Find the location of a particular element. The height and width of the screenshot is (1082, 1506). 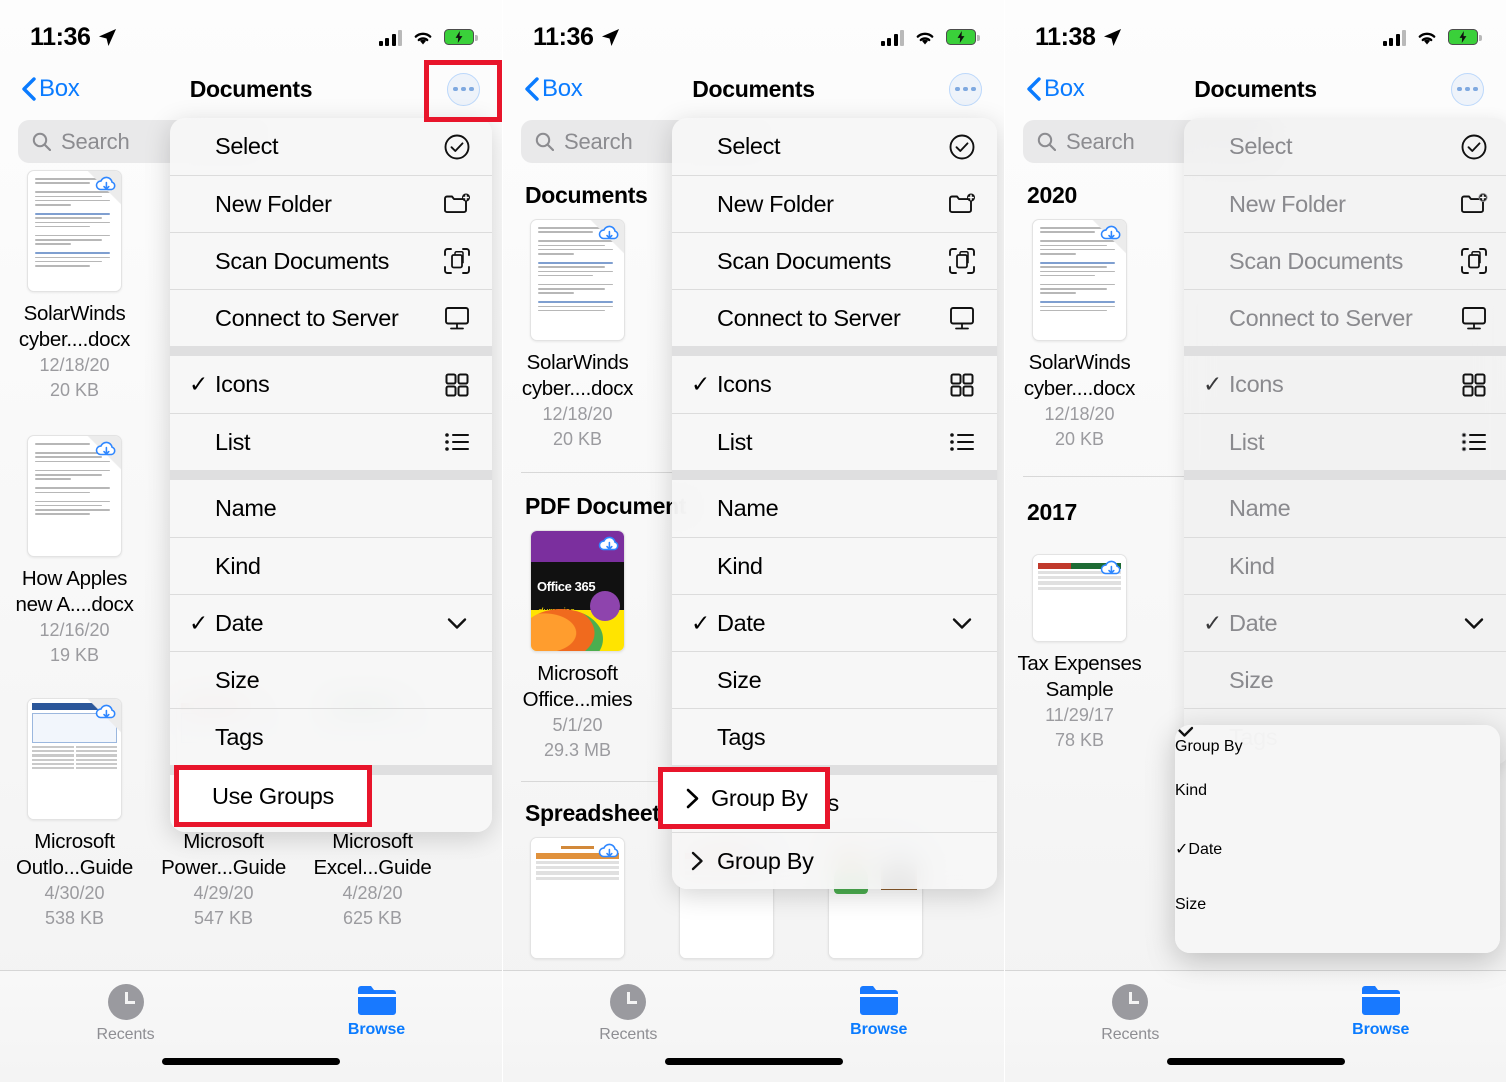

list-bullet-icon is located at coordinates (457, 442).